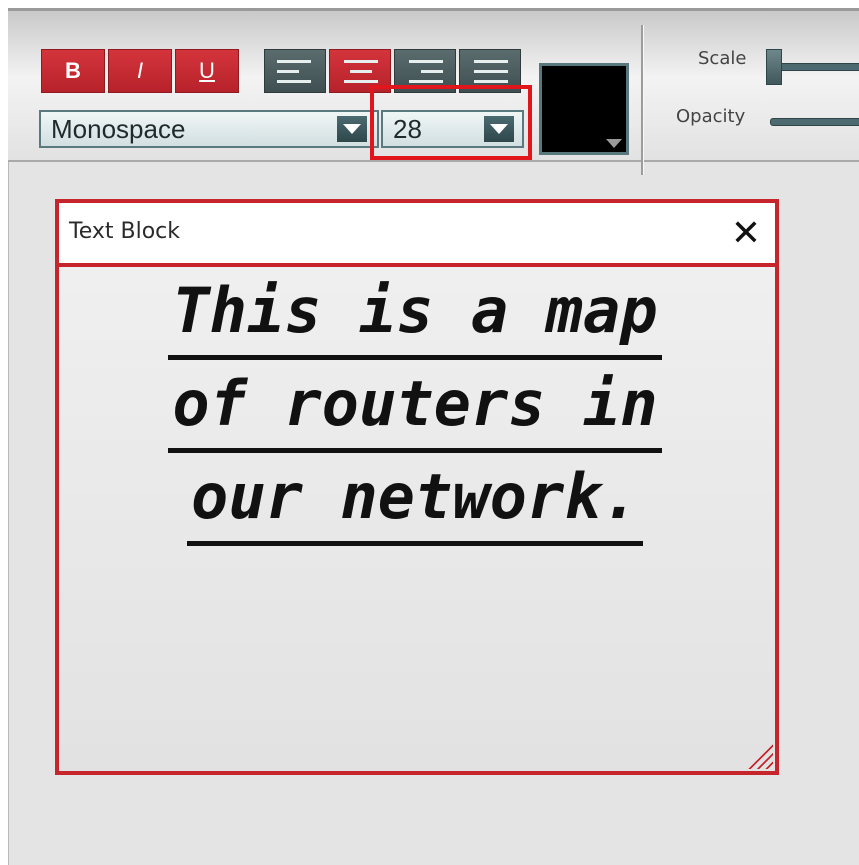 This screenshot has height=865, width=859. What do you see at coordinates (209, 129) in the screenshot?
I see `font-family-select: Monospace` at bounding box center [209, 129].